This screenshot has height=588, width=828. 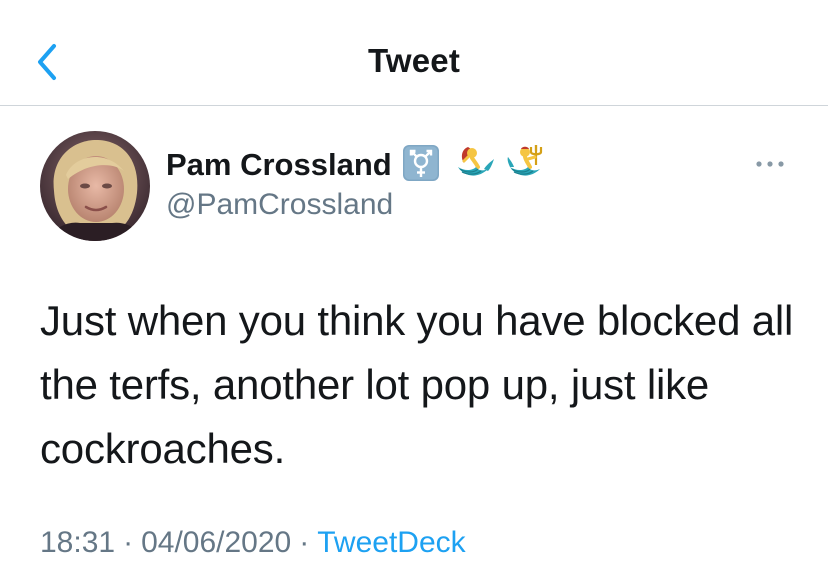 What do you see at coordinates (421, 165) in the screenshot?
I see `transgender-symbol-icon` at bounding box center [421, 165].